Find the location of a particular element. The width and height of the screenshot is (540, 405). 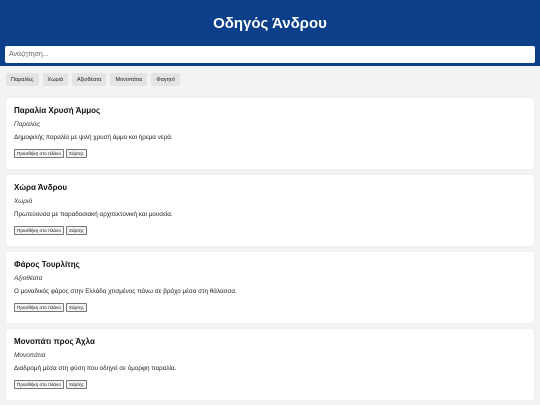

place-title: Χώρα Άνδρου is located at coordinates (41, 187).